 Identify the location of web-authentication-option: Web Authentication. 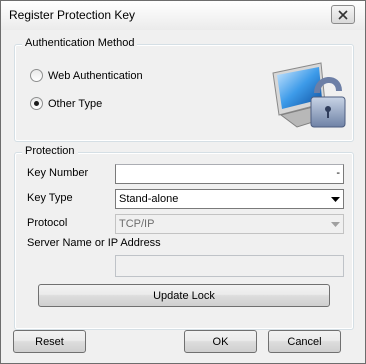
(86, 75).